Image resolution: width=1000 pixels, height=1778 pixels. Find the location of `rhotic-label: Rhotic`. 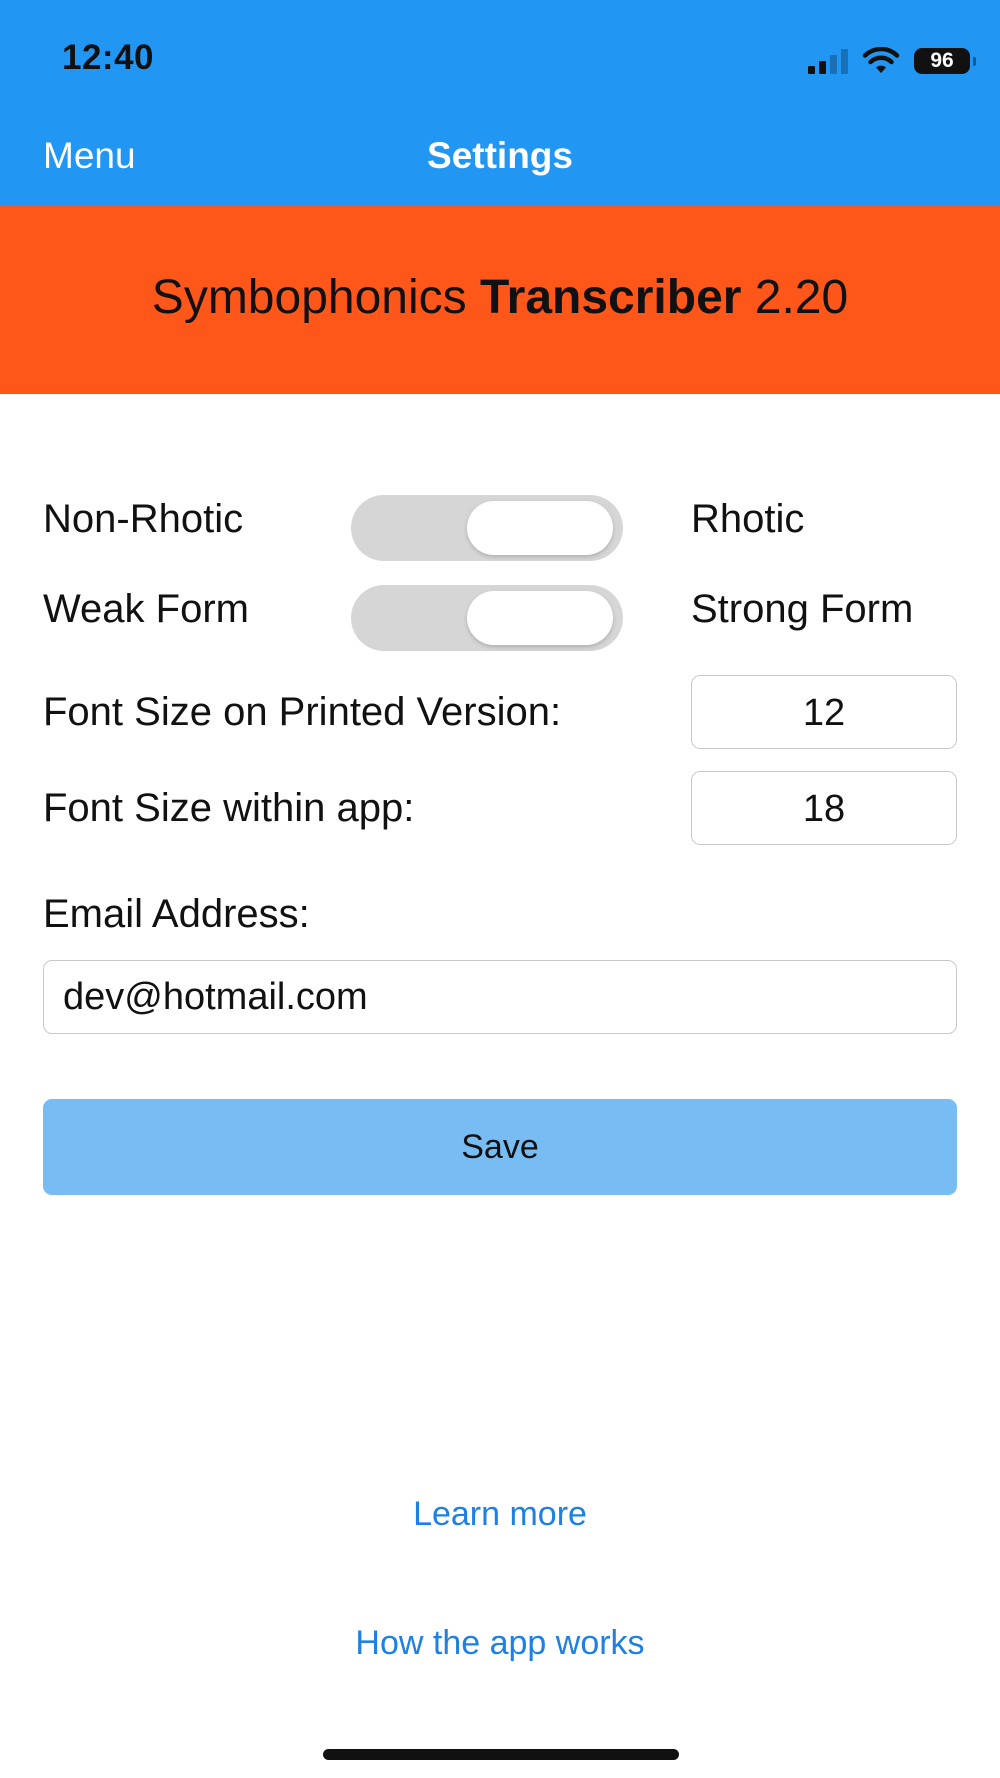

rhotic-label: Rhotic is located at coordinates (748, 519).